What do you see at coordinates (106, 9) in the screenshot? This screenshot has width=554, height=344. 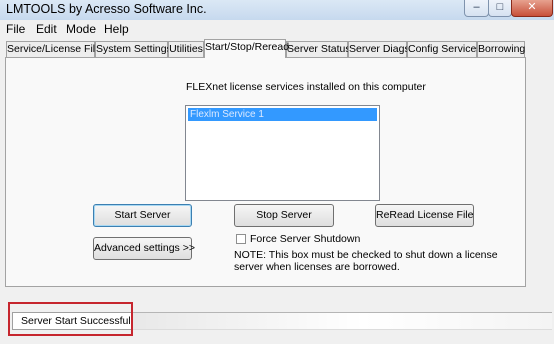 I see `window-title: LMTOOLS by Acresso Software Inc.` at bounding box center [106, 9].